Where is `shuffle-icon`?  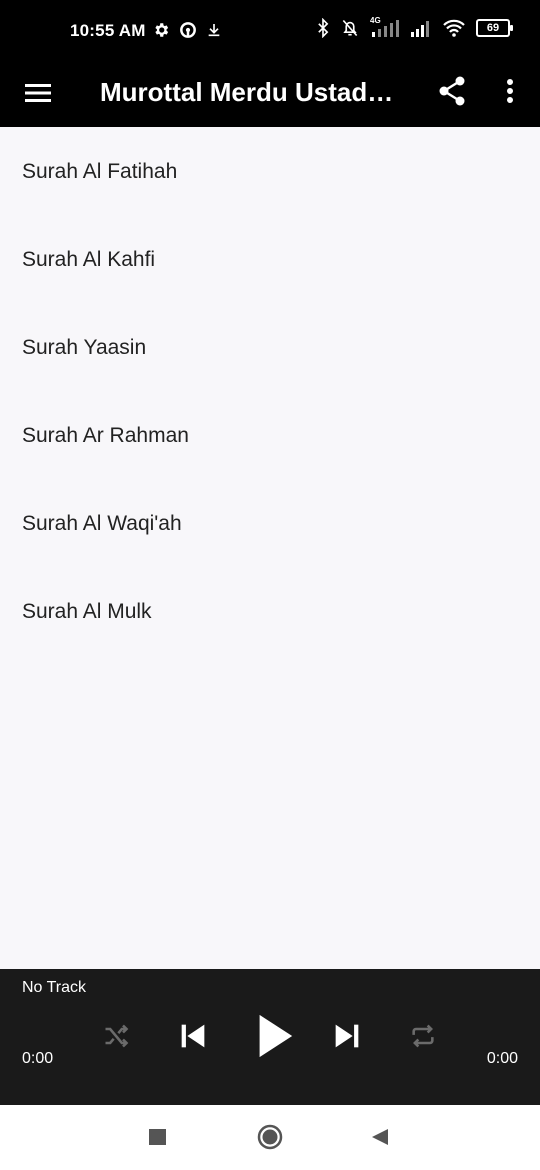
shuffle-icon is located at coordinates (116, 1036).